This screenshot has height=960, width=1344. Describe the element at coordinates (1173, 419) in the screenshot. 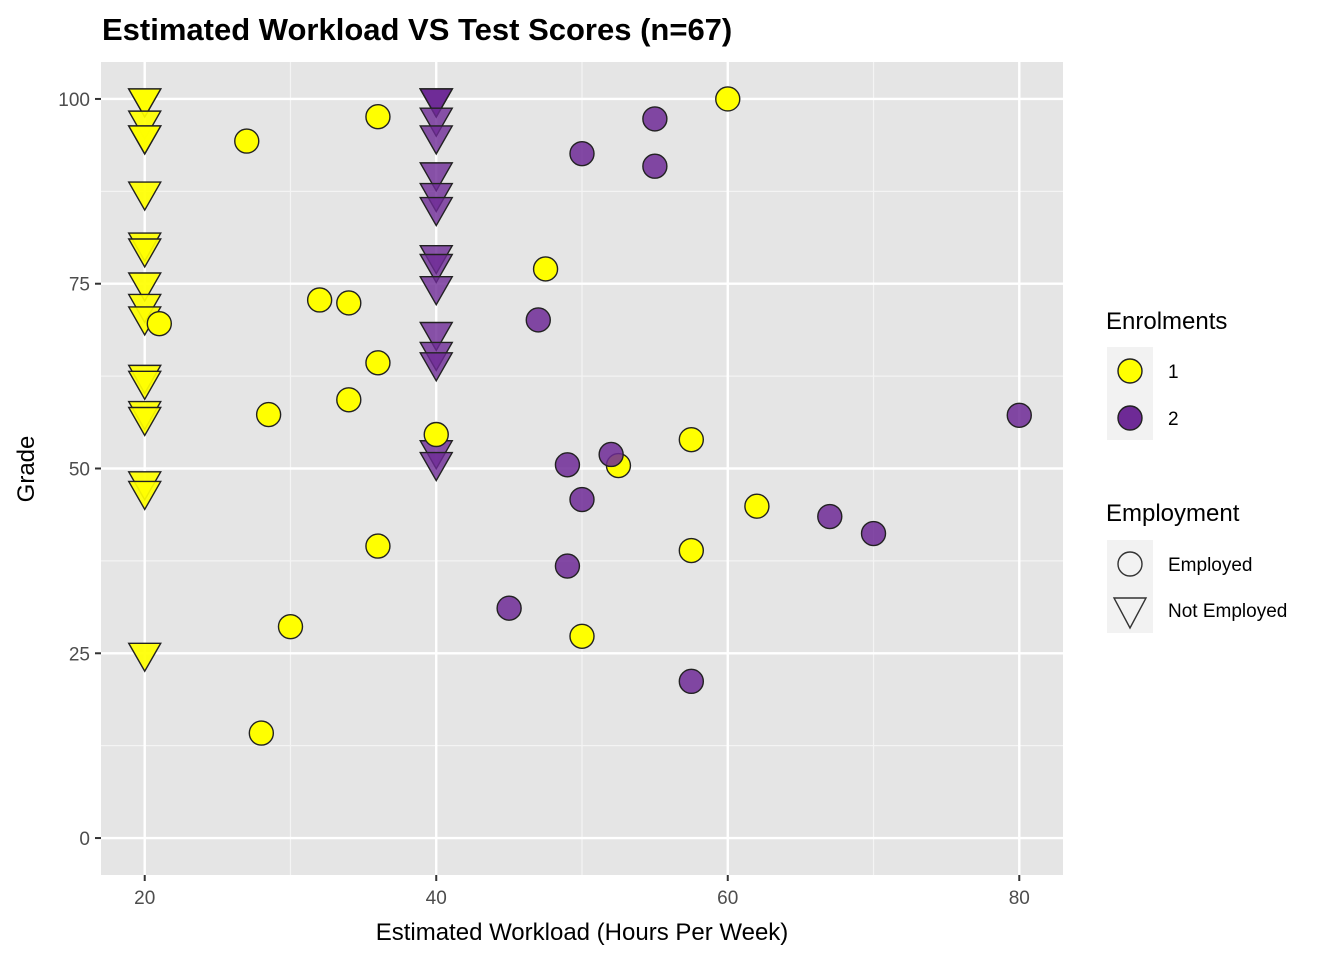

I see `legend-label-enrolments-2: 2` at that location.